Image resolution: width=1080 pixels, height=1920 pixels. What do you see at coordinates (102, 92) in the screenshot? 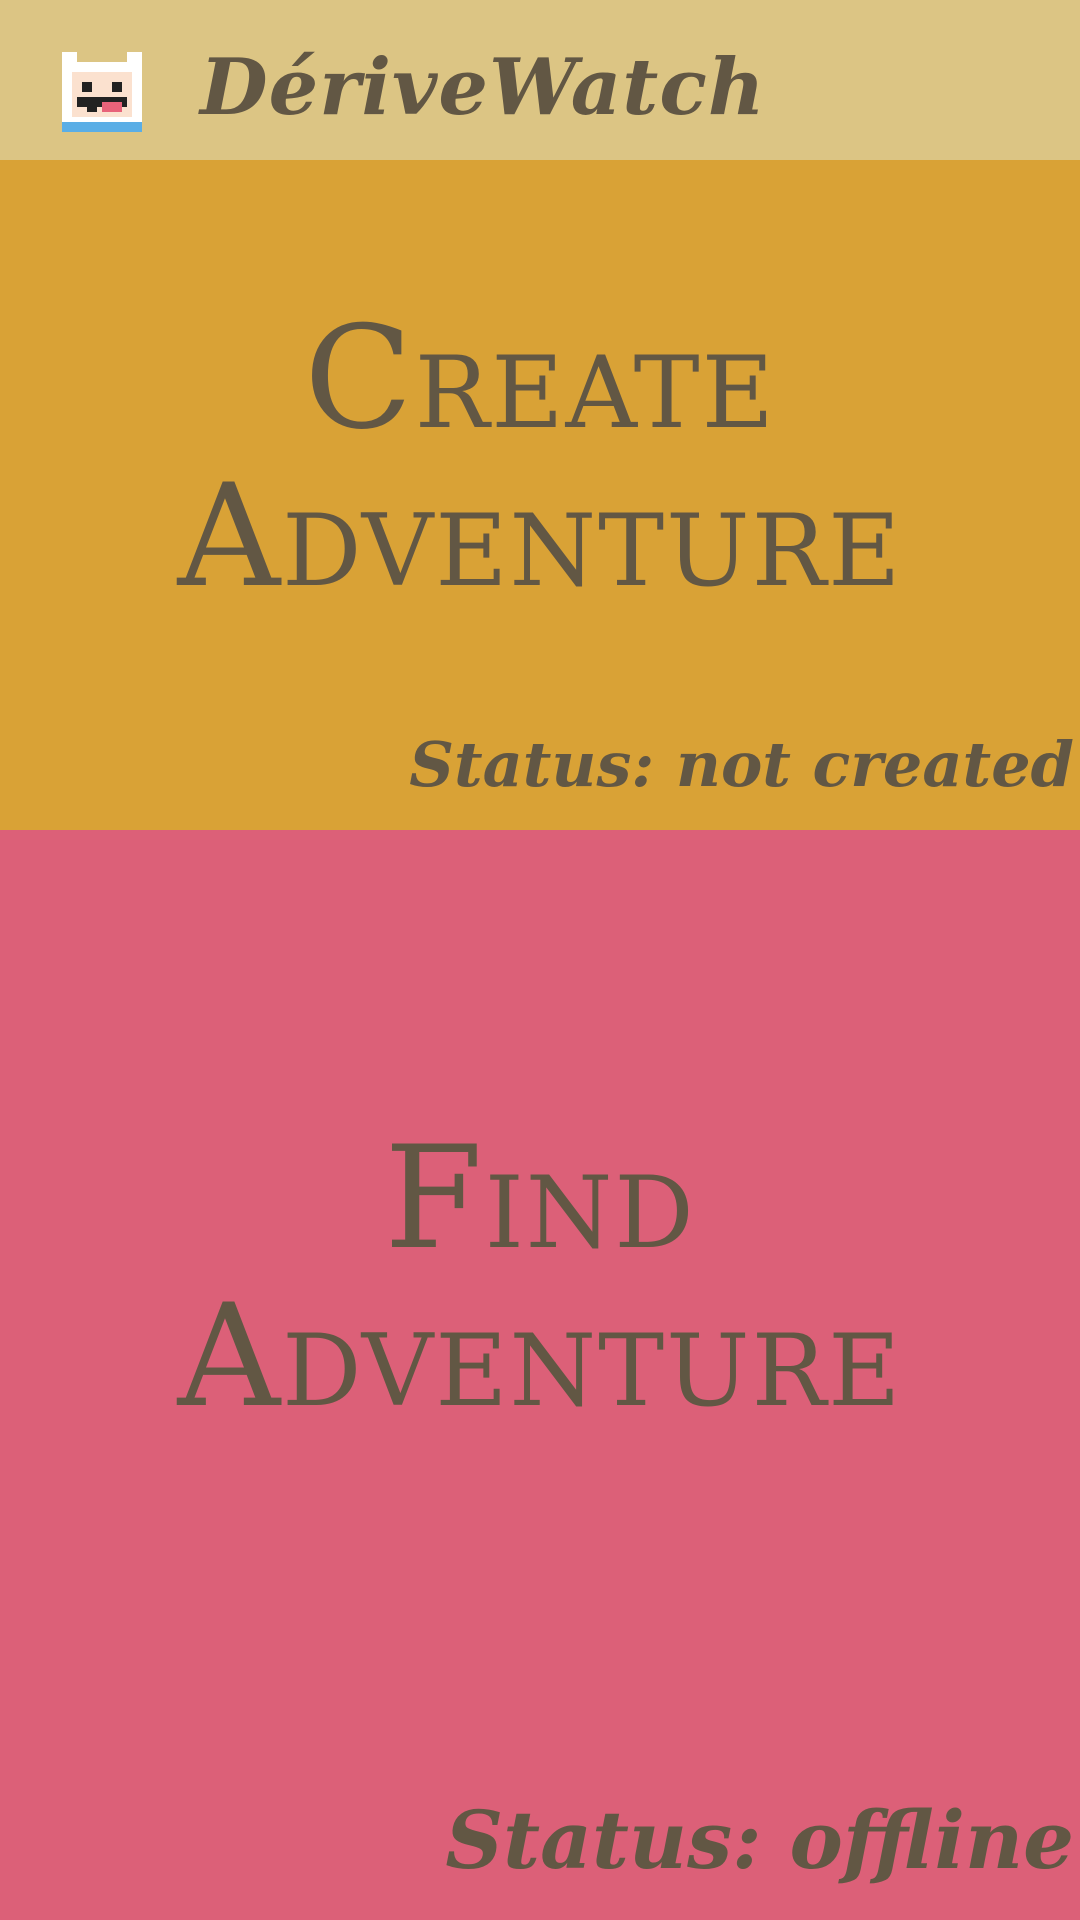
I see `finn-character-icon` at bounding box center [102, 92].